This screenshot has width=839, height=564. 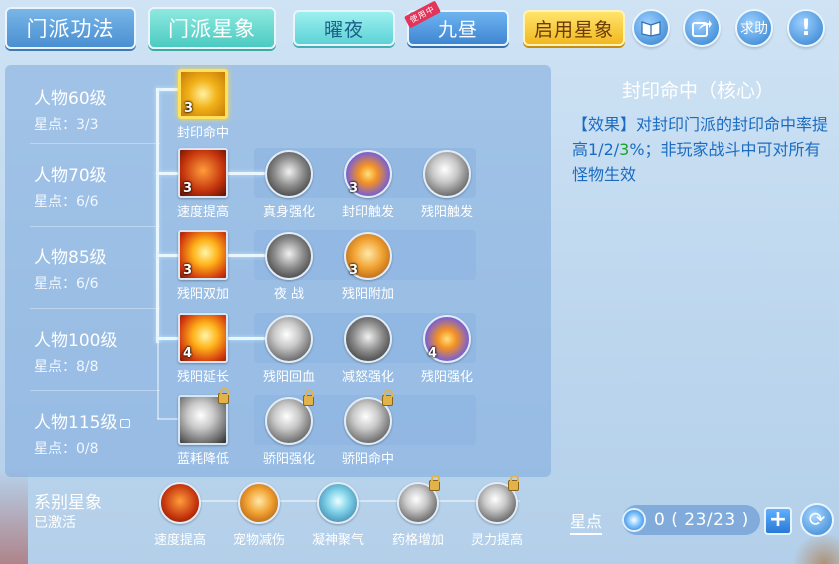 I want to click on skill-node-sunset-attach: 3 残阳附加, so click(x=368, y=266).